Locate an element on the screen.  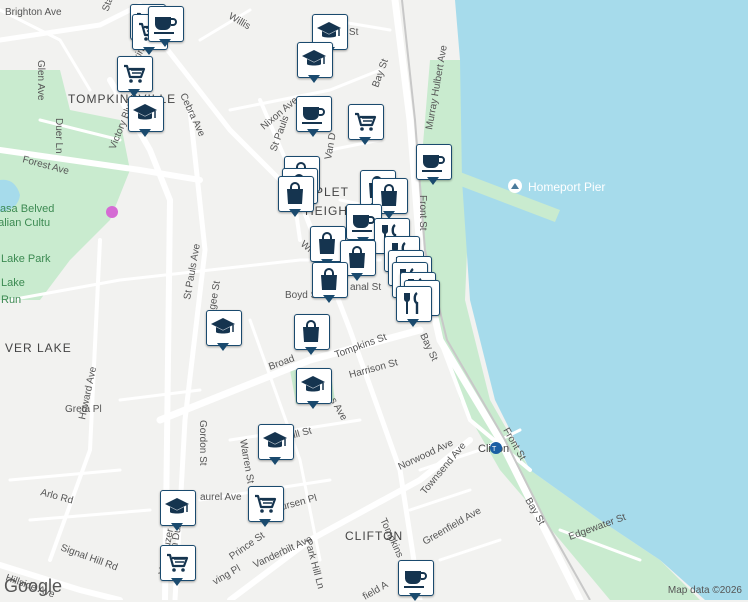
restaurant-marker is located at coordinates (414, 307).